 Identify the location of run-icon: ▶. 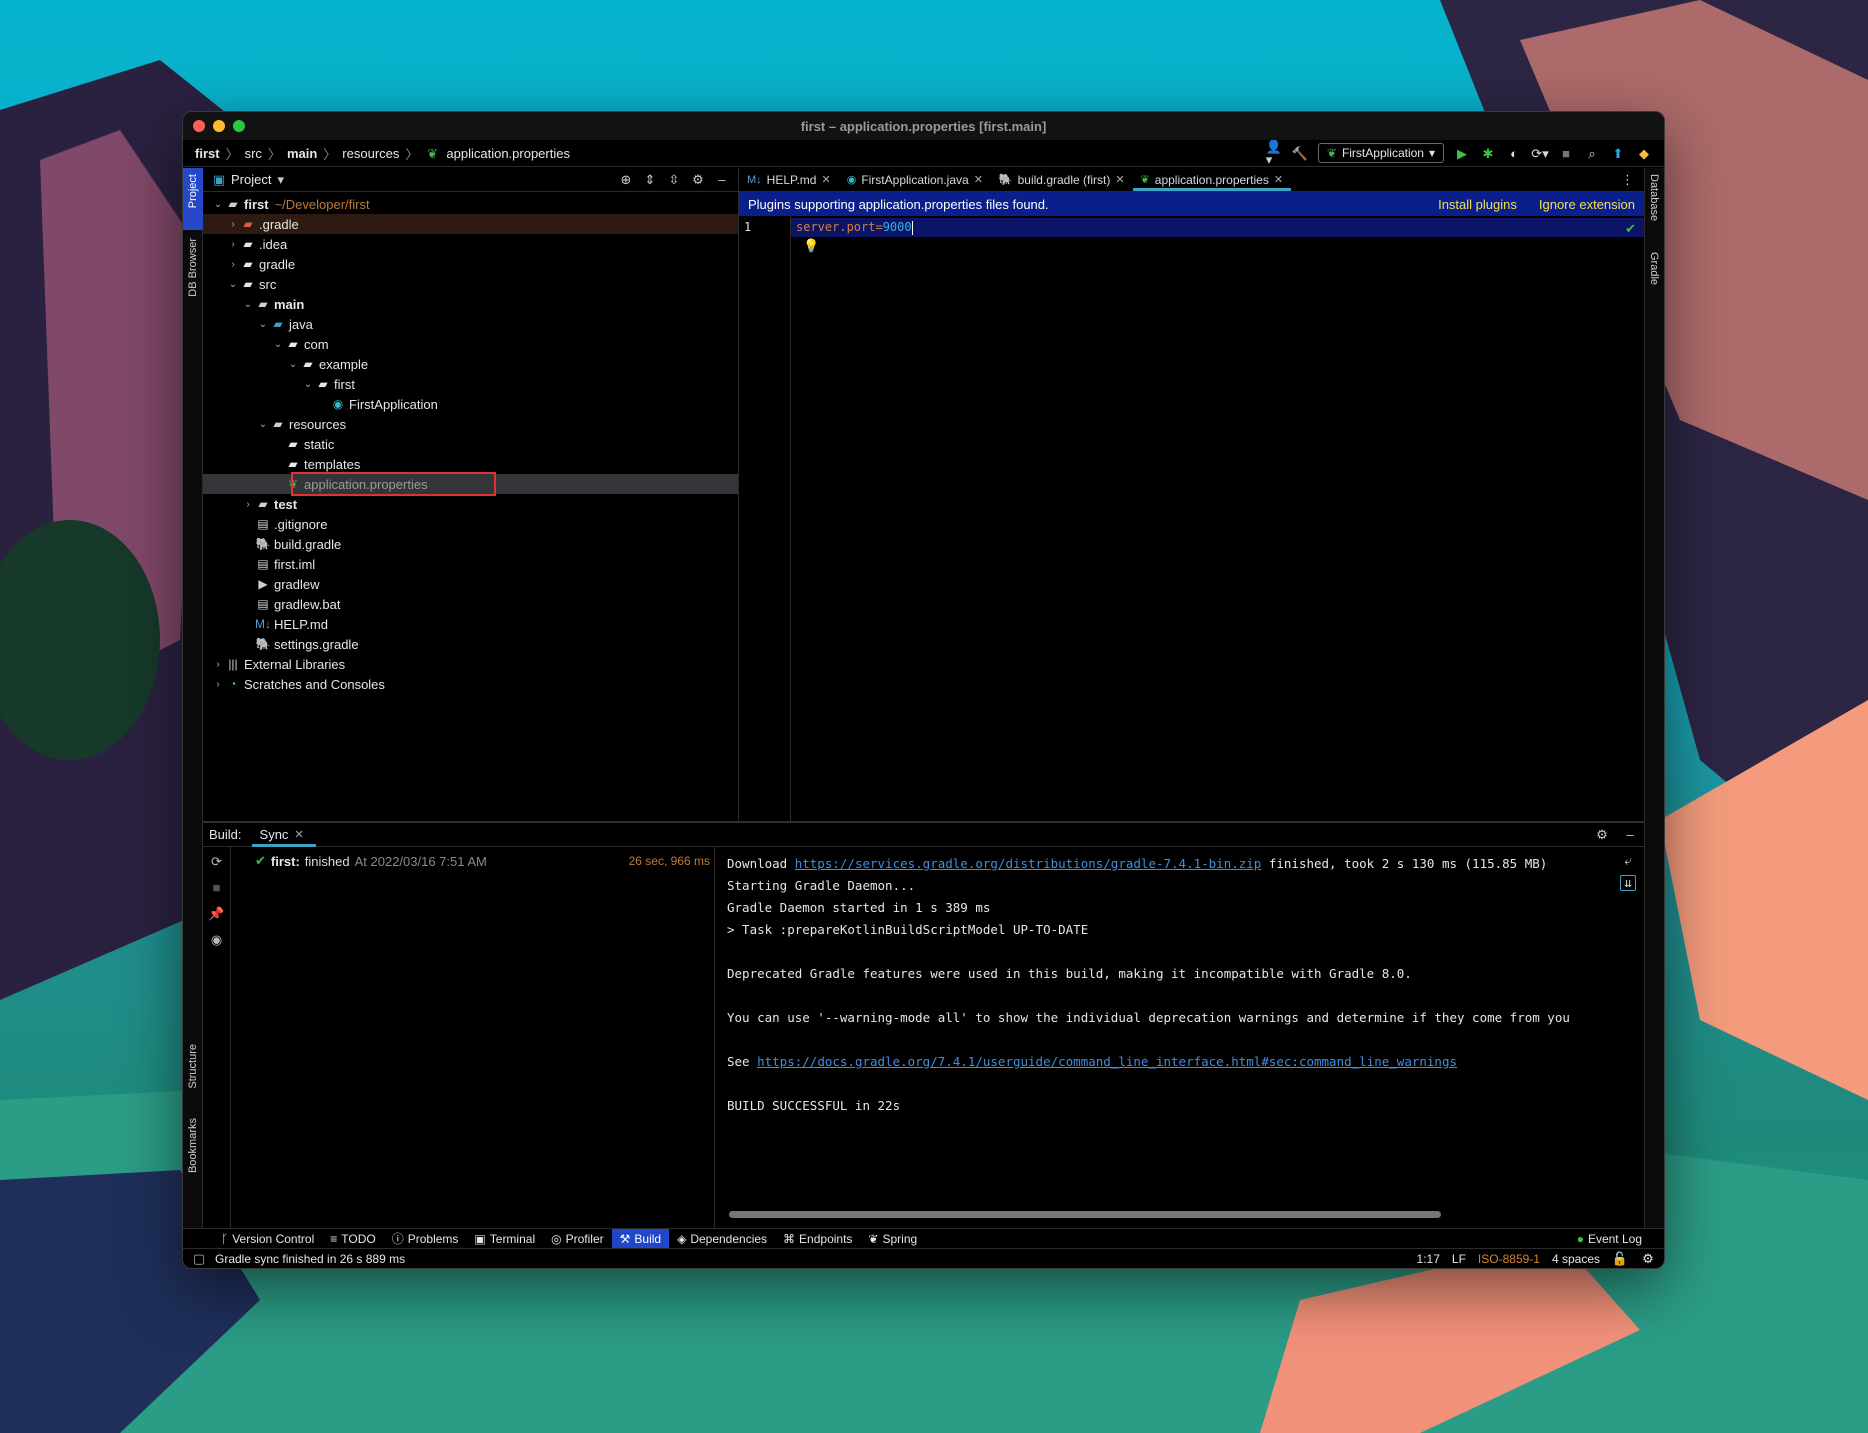
(1462, 153).